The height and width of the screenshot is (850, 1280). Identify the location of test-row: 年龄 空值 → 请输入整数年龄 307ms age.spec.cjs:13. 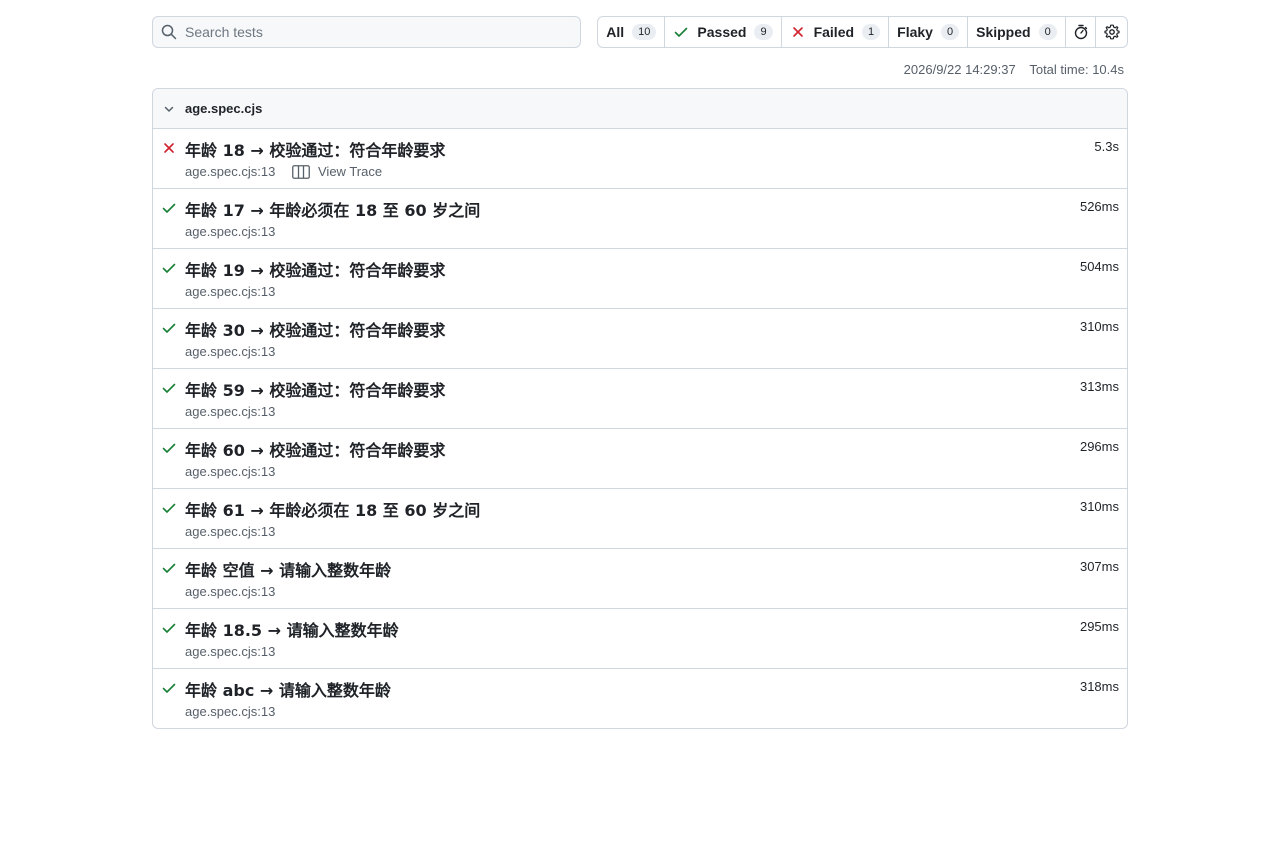
(640, 578).